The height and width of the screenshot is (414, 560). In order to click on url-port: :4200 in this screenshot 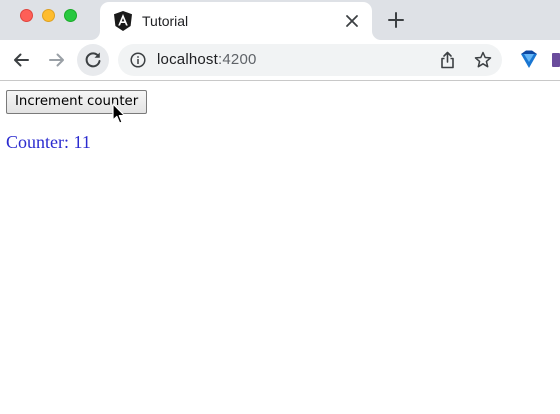, I will do `click(237, 59)`.